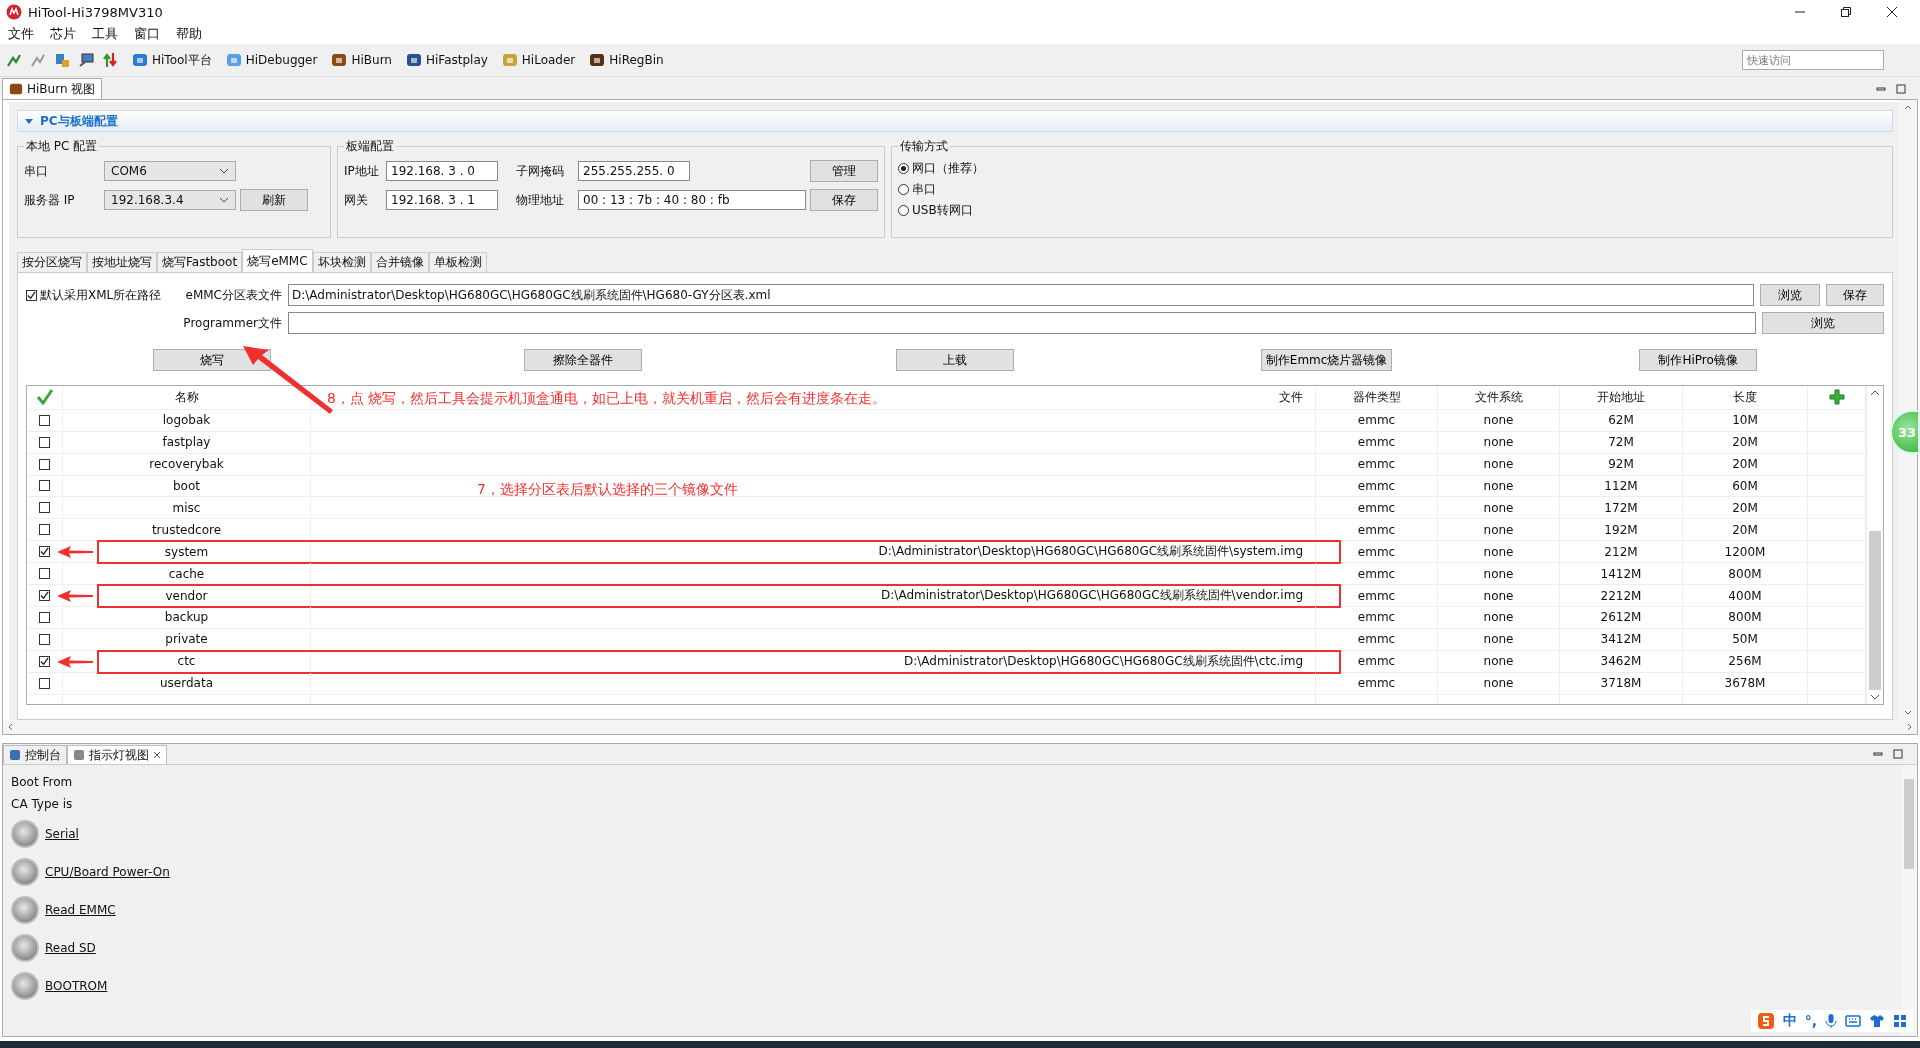 This screenshot has height=1048, width=1920. I want to click on action-button: 上载, so click(955, 360).